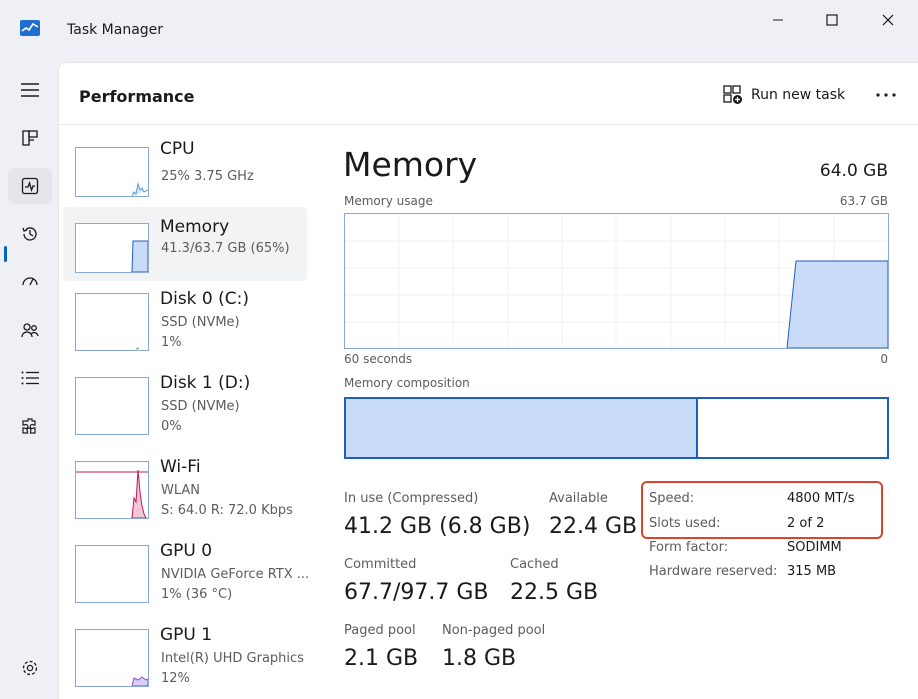 The width and height of the screenshot is (918, 699). I want to click on processes-icon, so click(30, 138).